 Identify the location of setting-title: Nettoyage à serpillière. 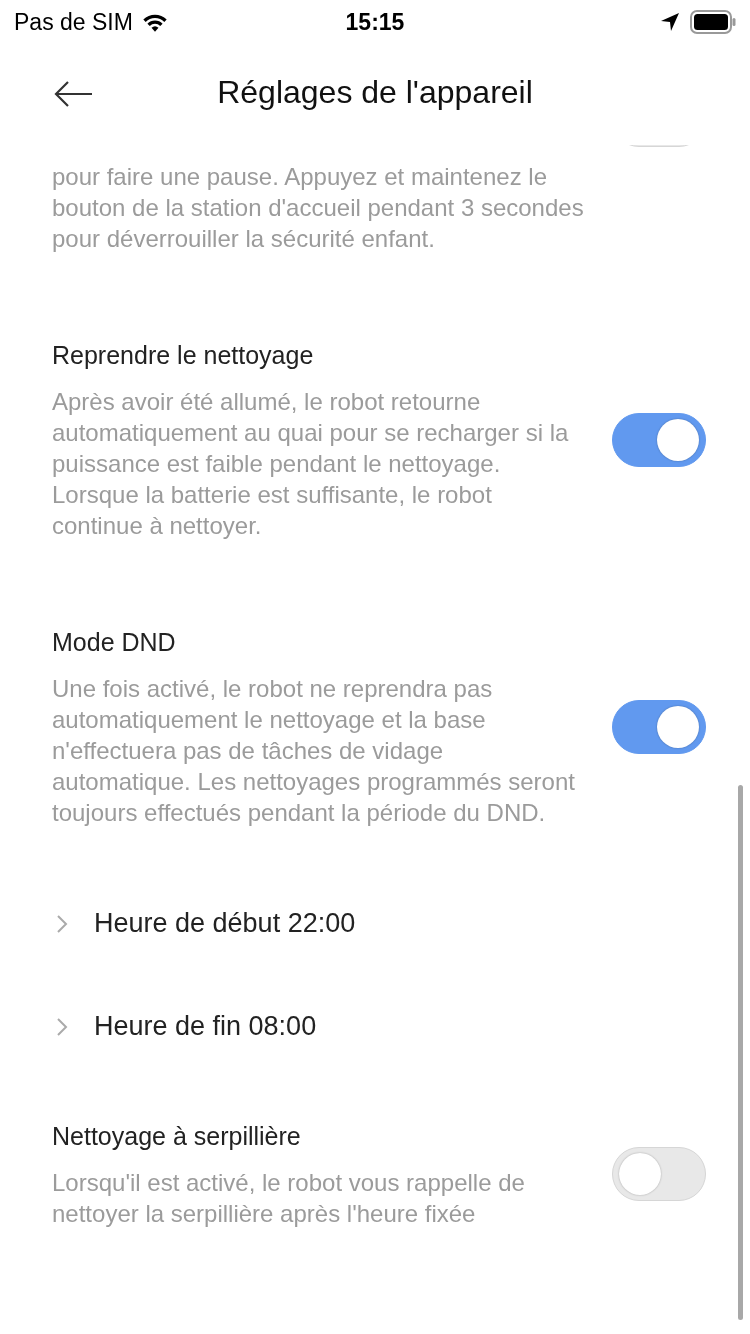
(177, 1136).